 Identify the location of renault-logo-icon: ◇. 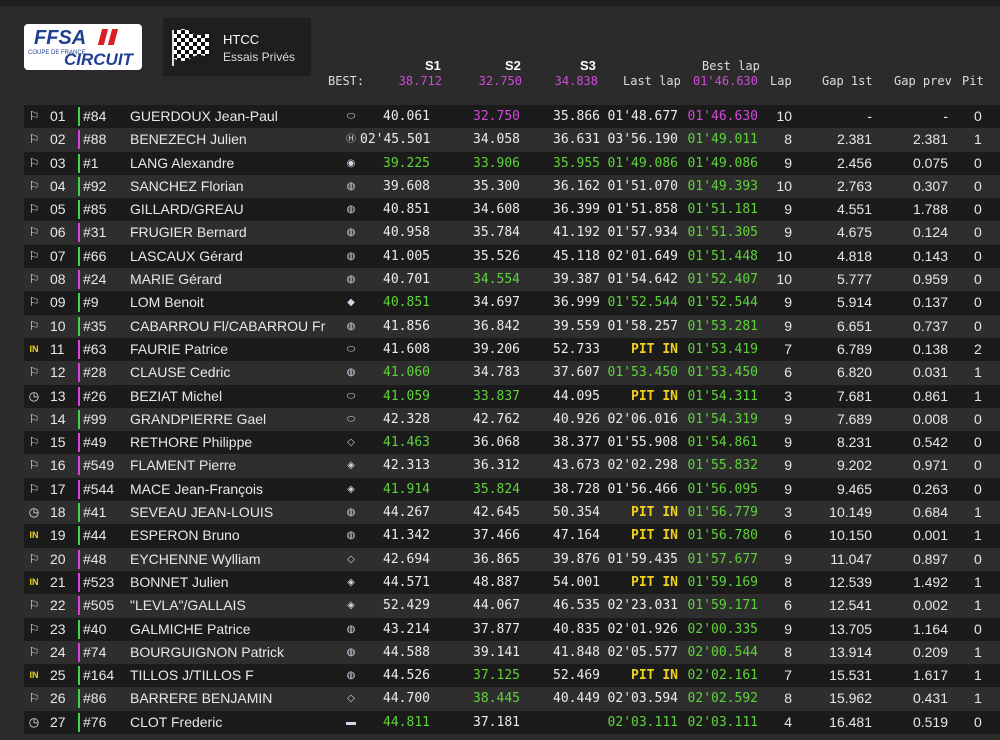
(351, 699).